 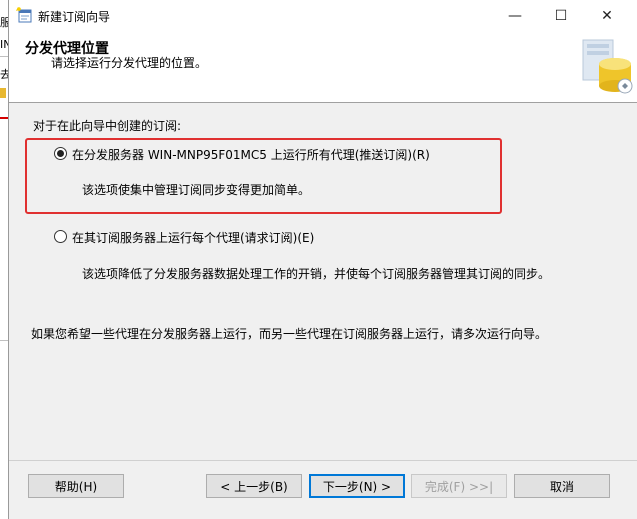 I want to click on maximize-icon: ☐, so click(x=561, y=16).